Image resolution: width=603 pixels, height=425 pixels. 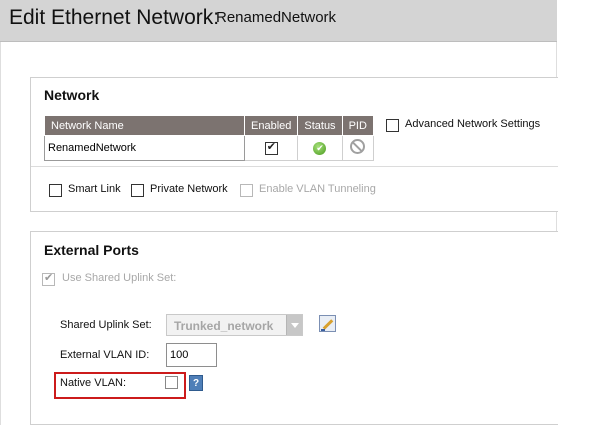 I want to click on network-table-header: Network Name Enabled Status PID, so click(x=209, y=125).